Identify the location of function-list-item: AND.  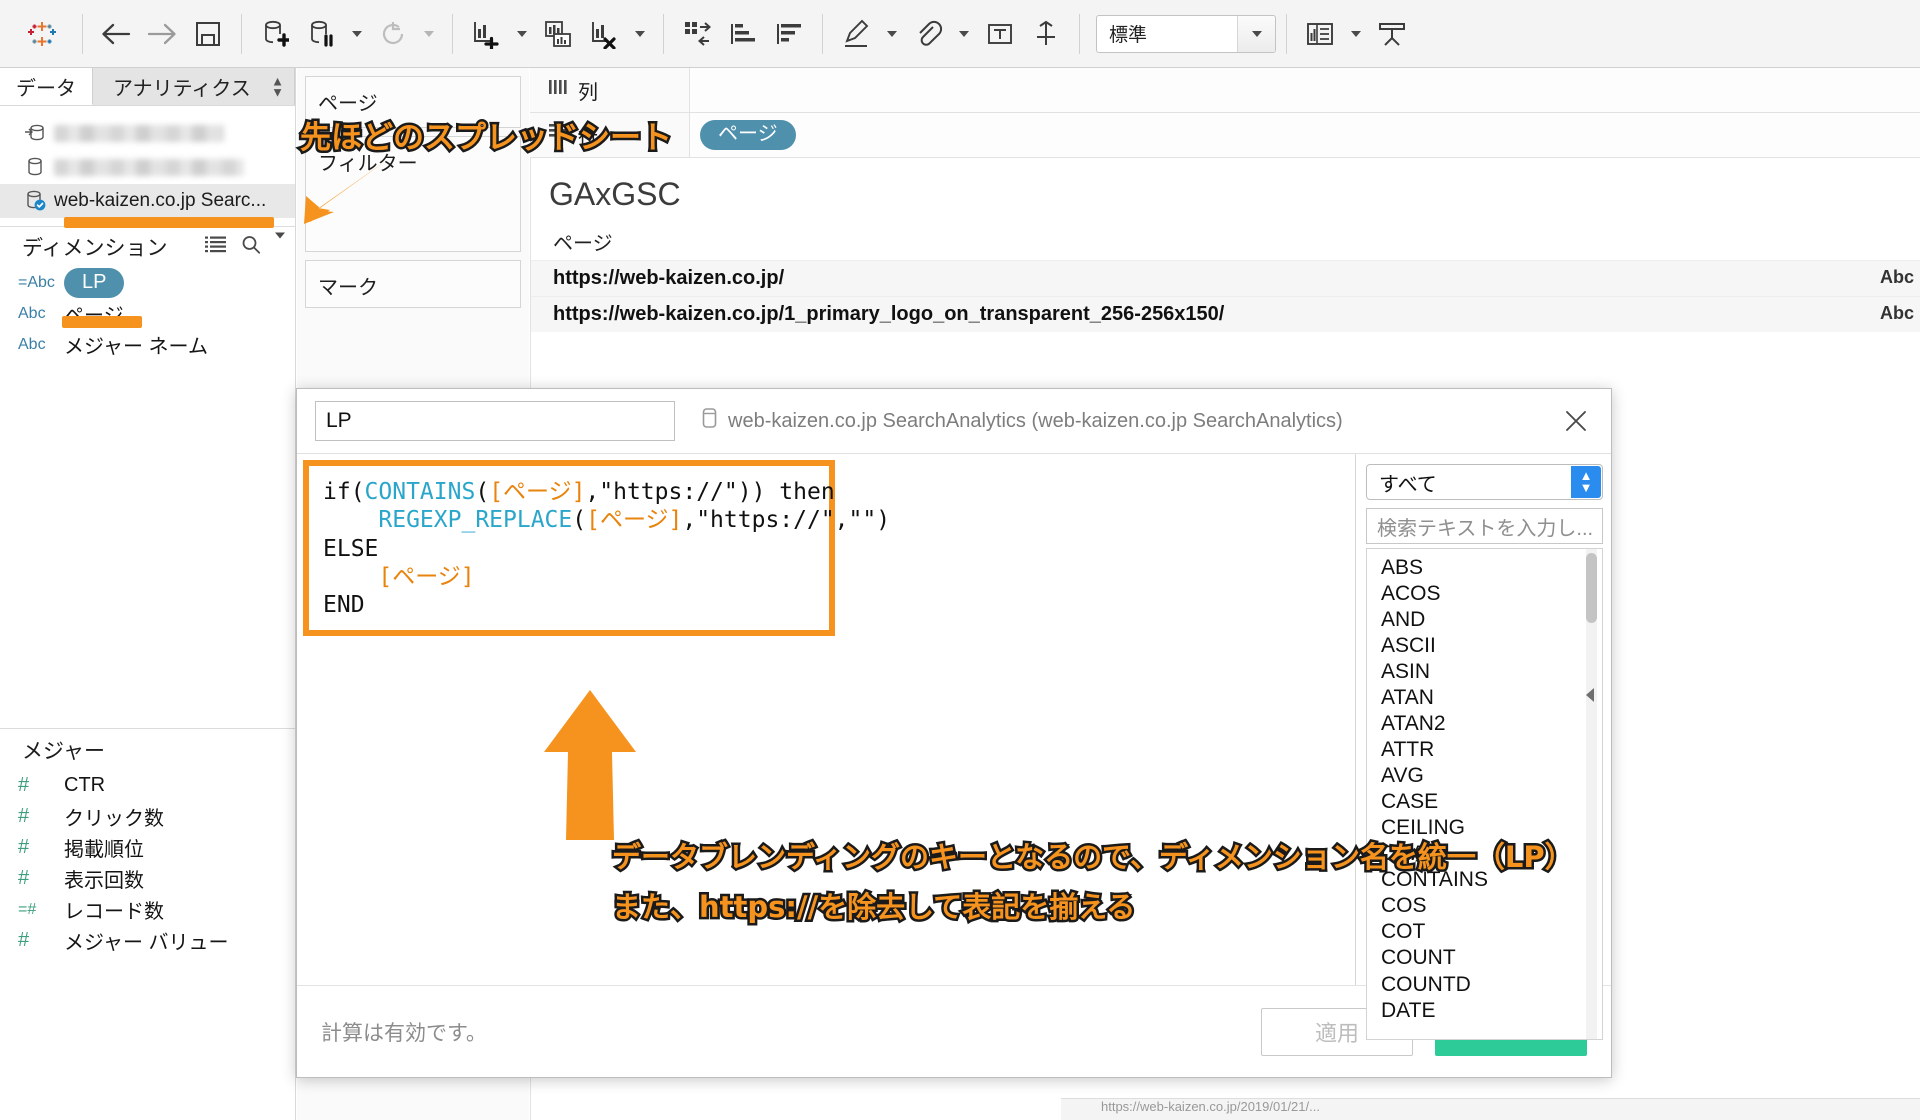
(1491, 620).